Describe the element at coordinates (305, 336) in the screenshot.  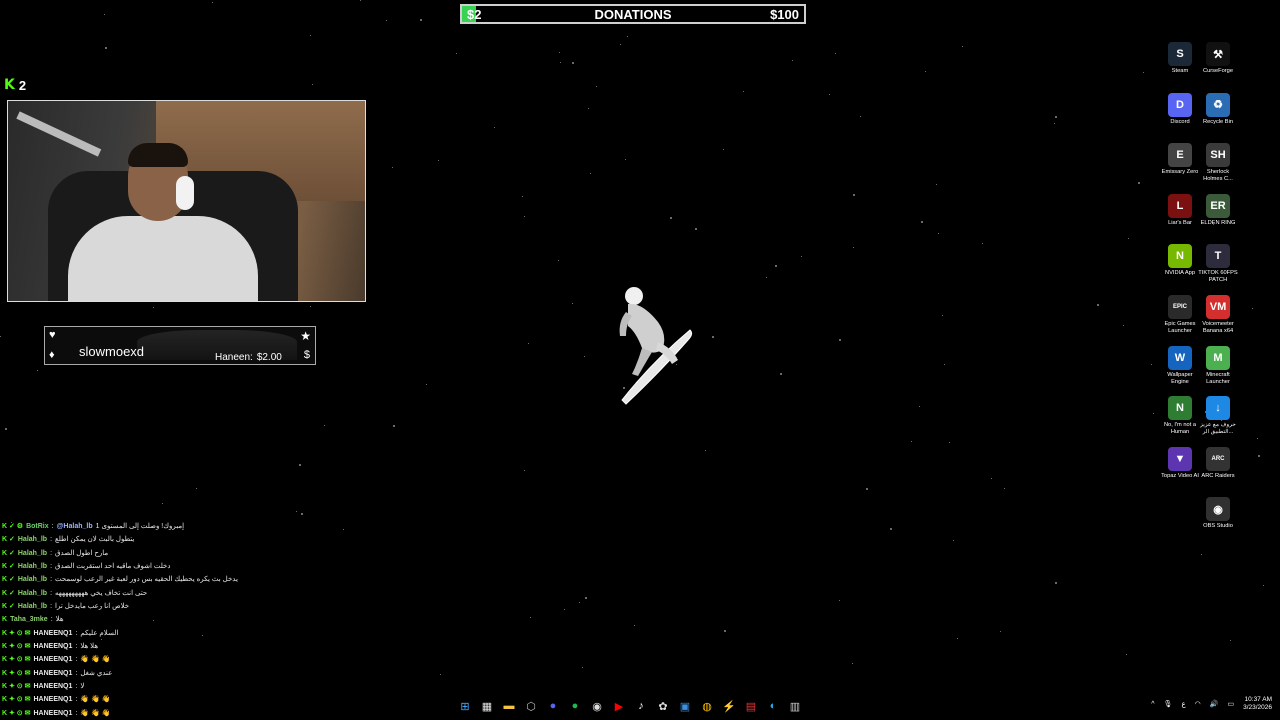
I see `star-icon: ★` at that location.